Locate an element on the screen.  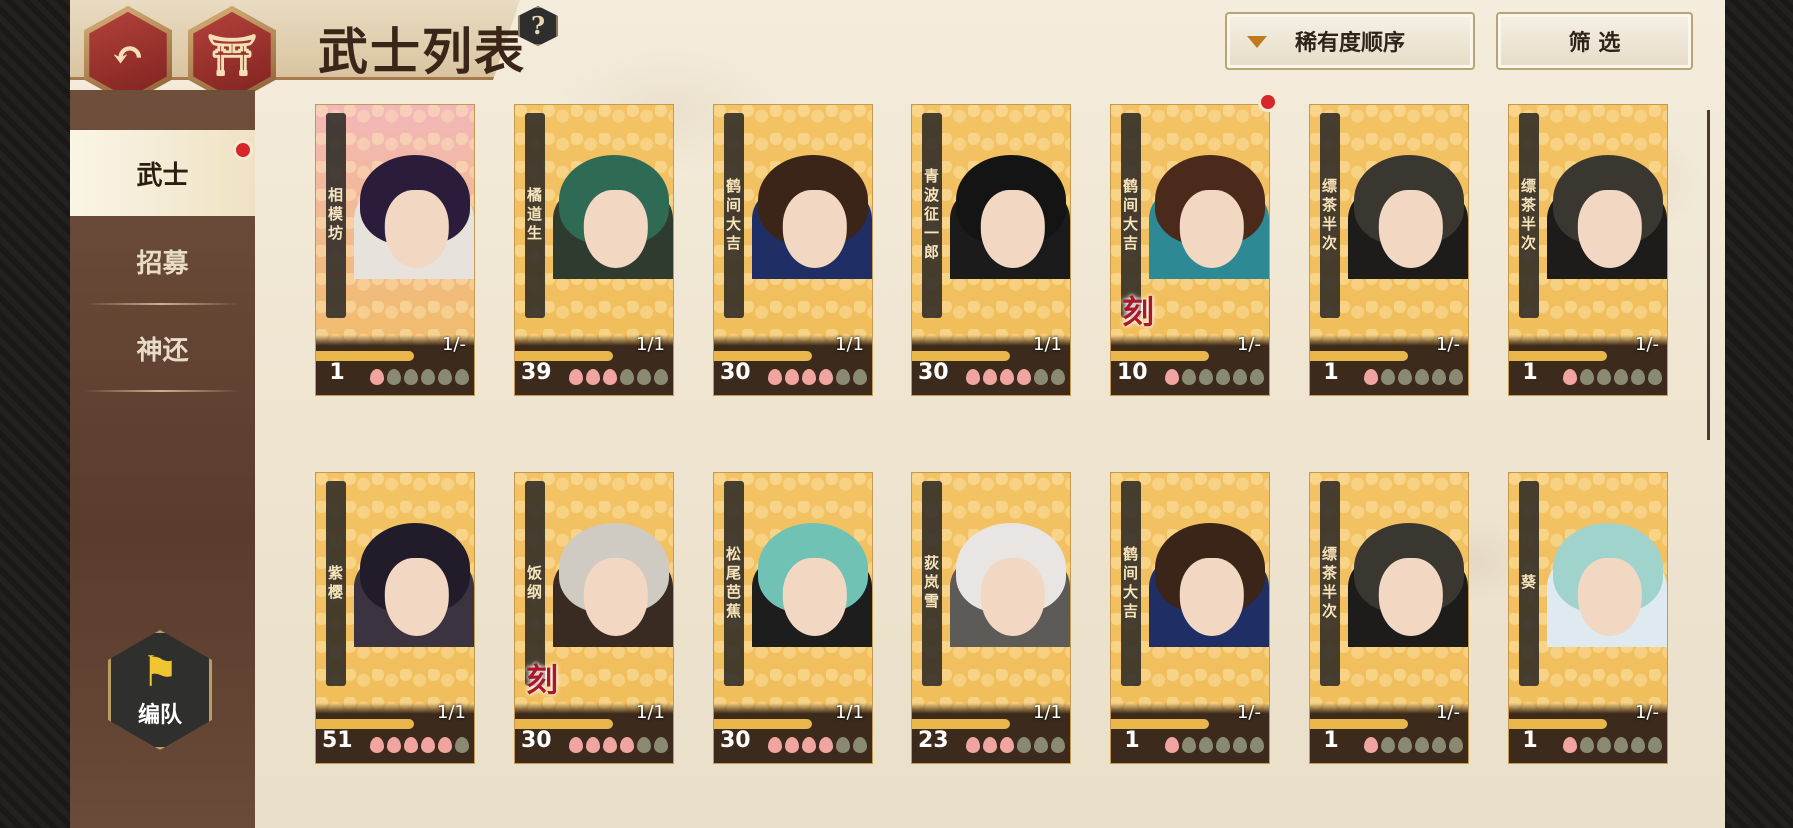
team-formation-button: ⚑ 编队 is located at coordinates (160, 690).